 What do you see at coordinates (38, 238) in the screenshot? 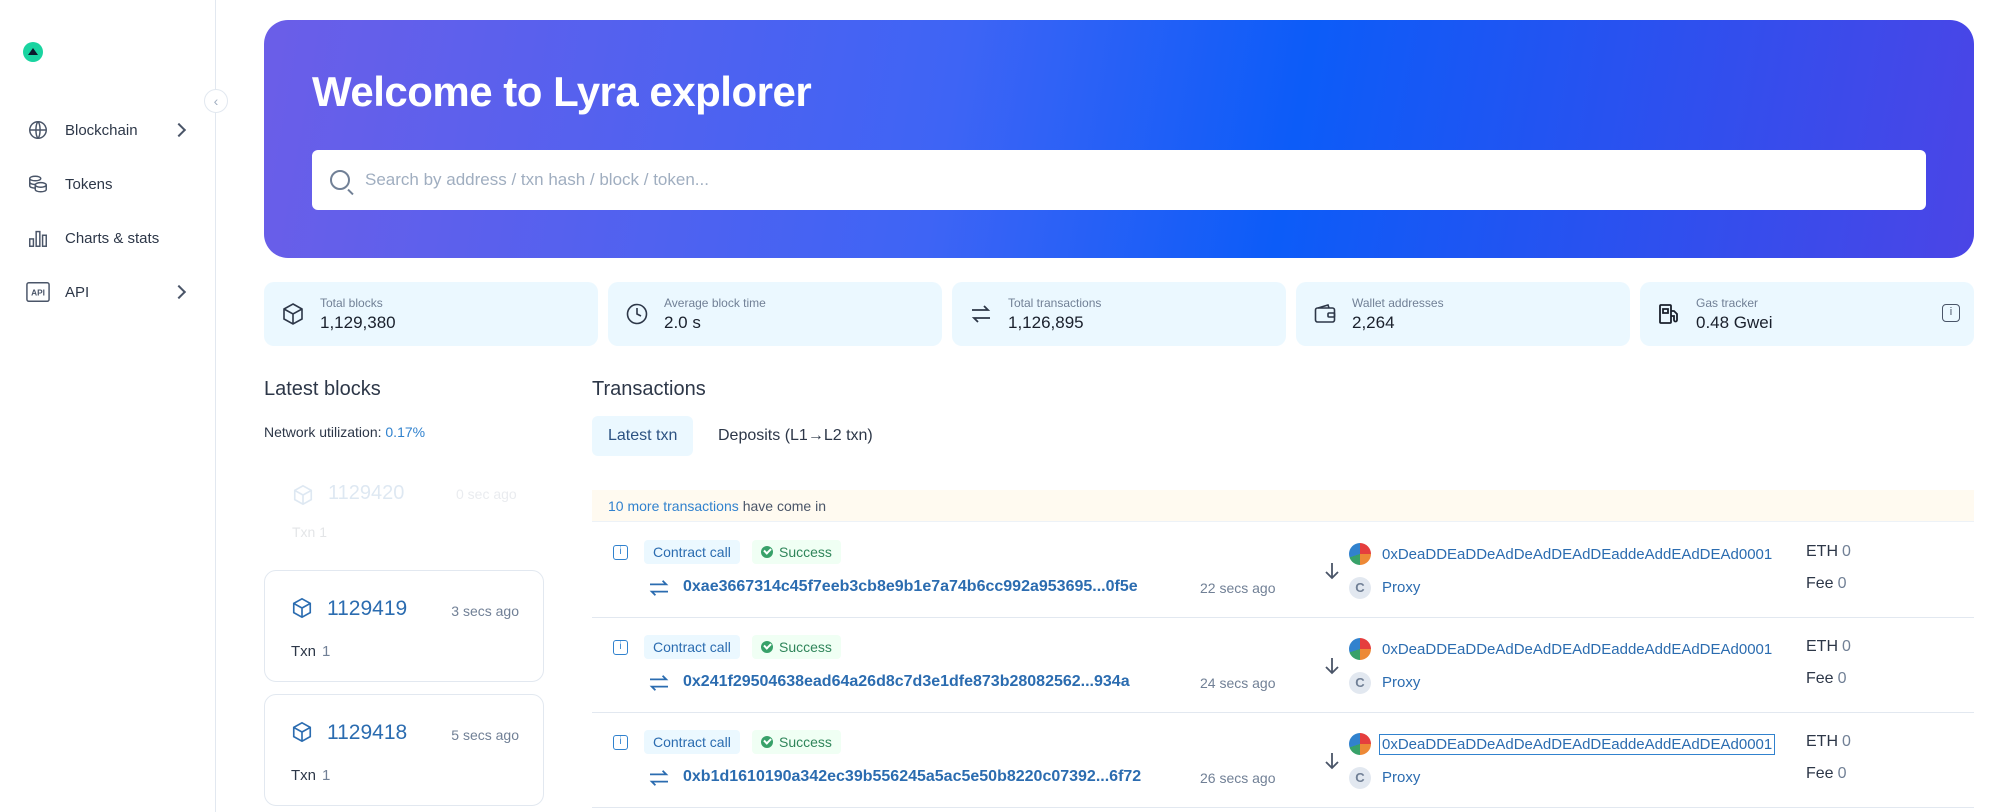
I see `bar-chart-icon` at bounding box center [38, 238].